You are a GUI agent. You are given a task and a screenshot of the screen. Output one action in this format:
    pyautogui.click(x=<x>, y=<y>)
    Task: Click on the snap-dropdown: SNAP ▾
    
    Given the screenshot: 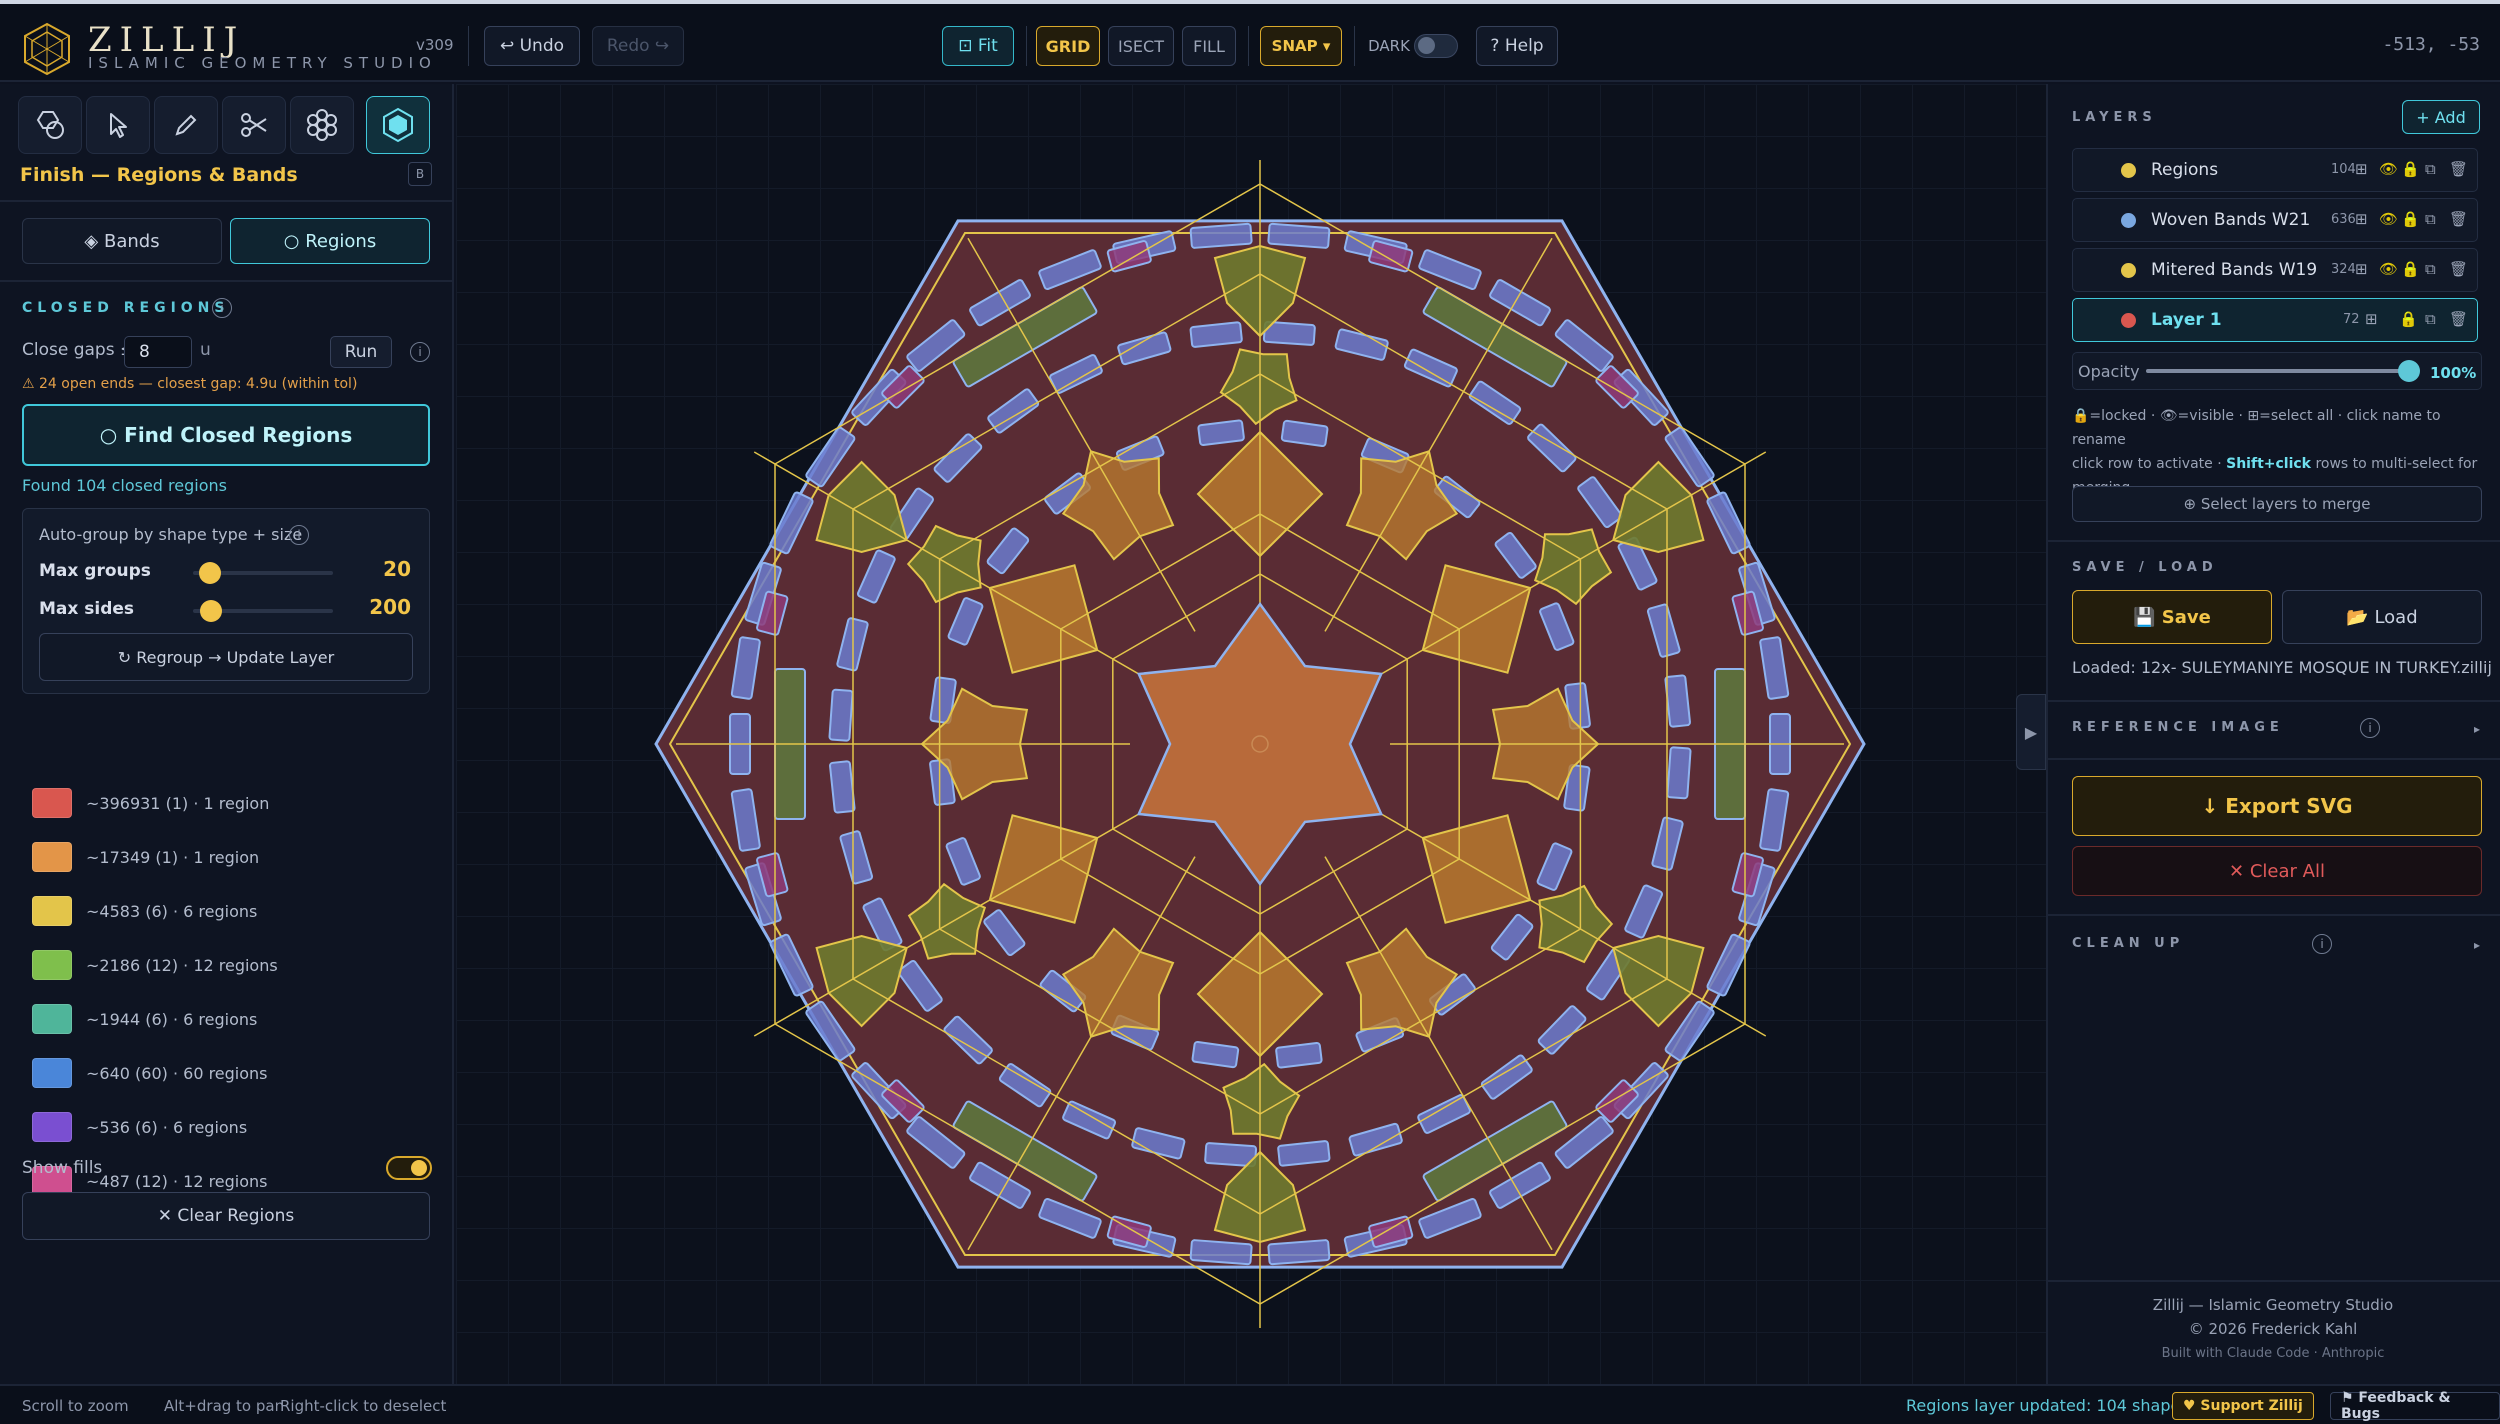 What is the action you would take?
    pyautogui.click(x=1301, y=46)
    